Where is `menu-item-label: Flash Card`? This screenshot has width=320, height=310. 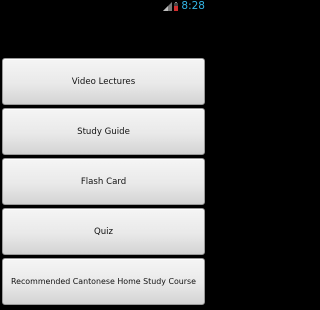
menu-item-label: Flash Card is located at coordinates (103, 181).